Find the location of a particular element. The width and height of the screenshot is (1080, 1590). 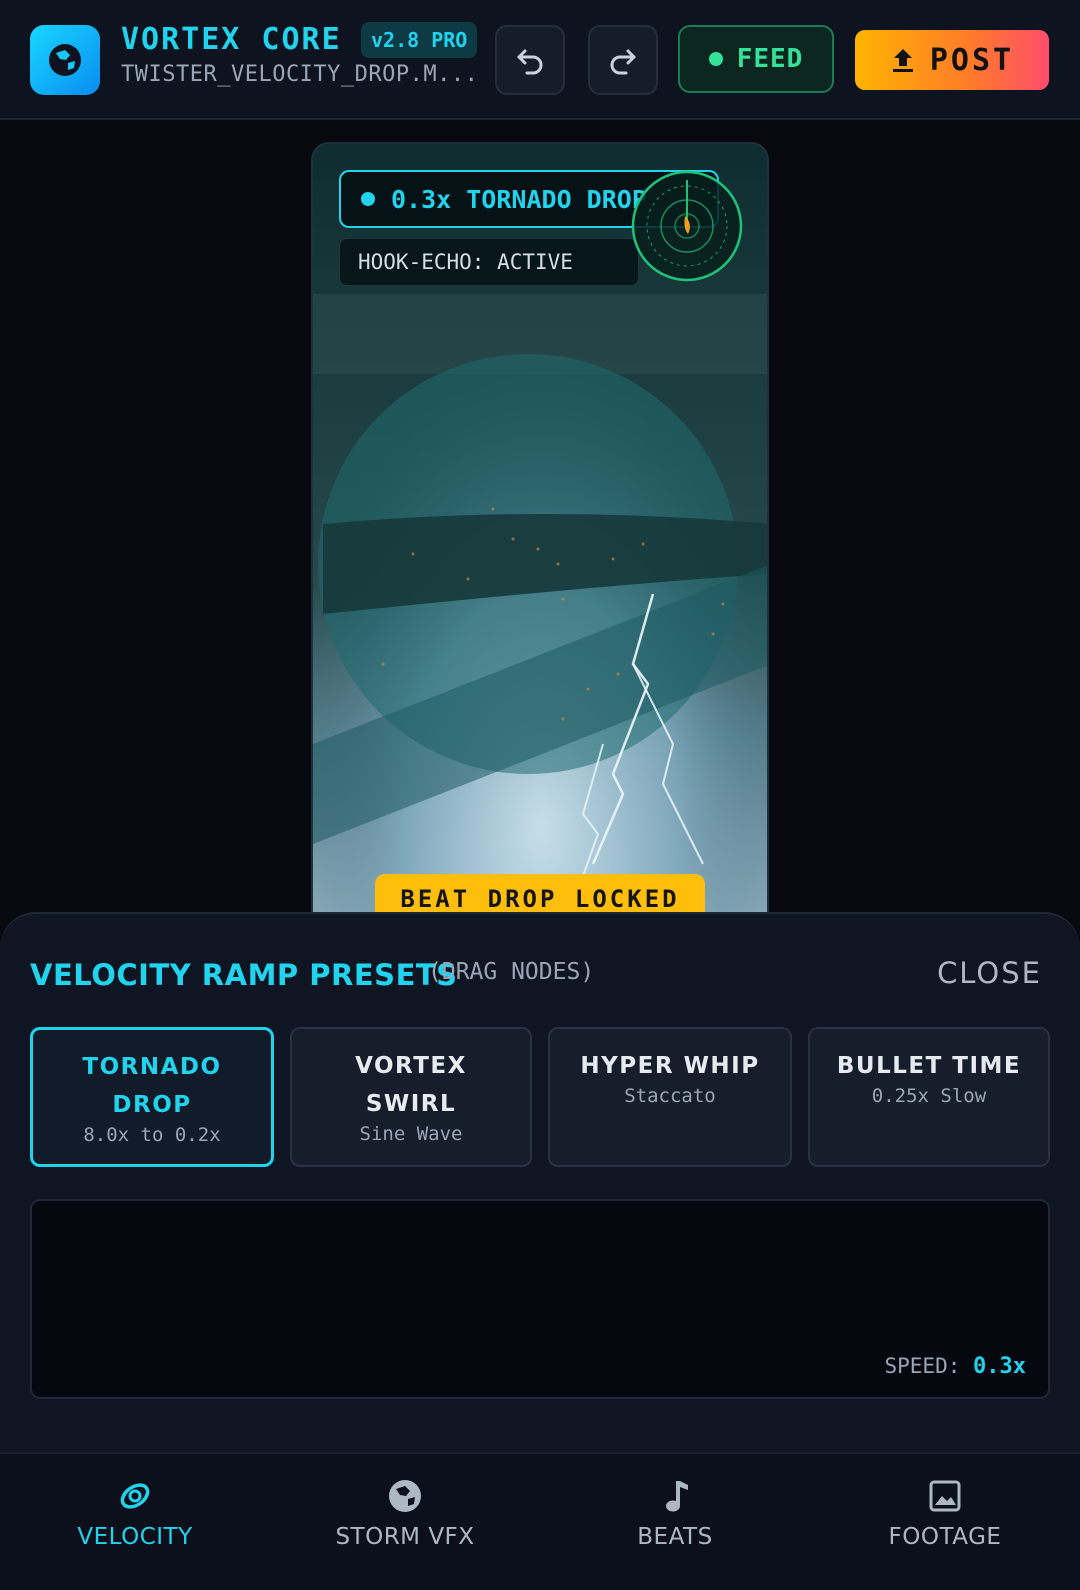

upload-icon is located at coordinates (902, 60).